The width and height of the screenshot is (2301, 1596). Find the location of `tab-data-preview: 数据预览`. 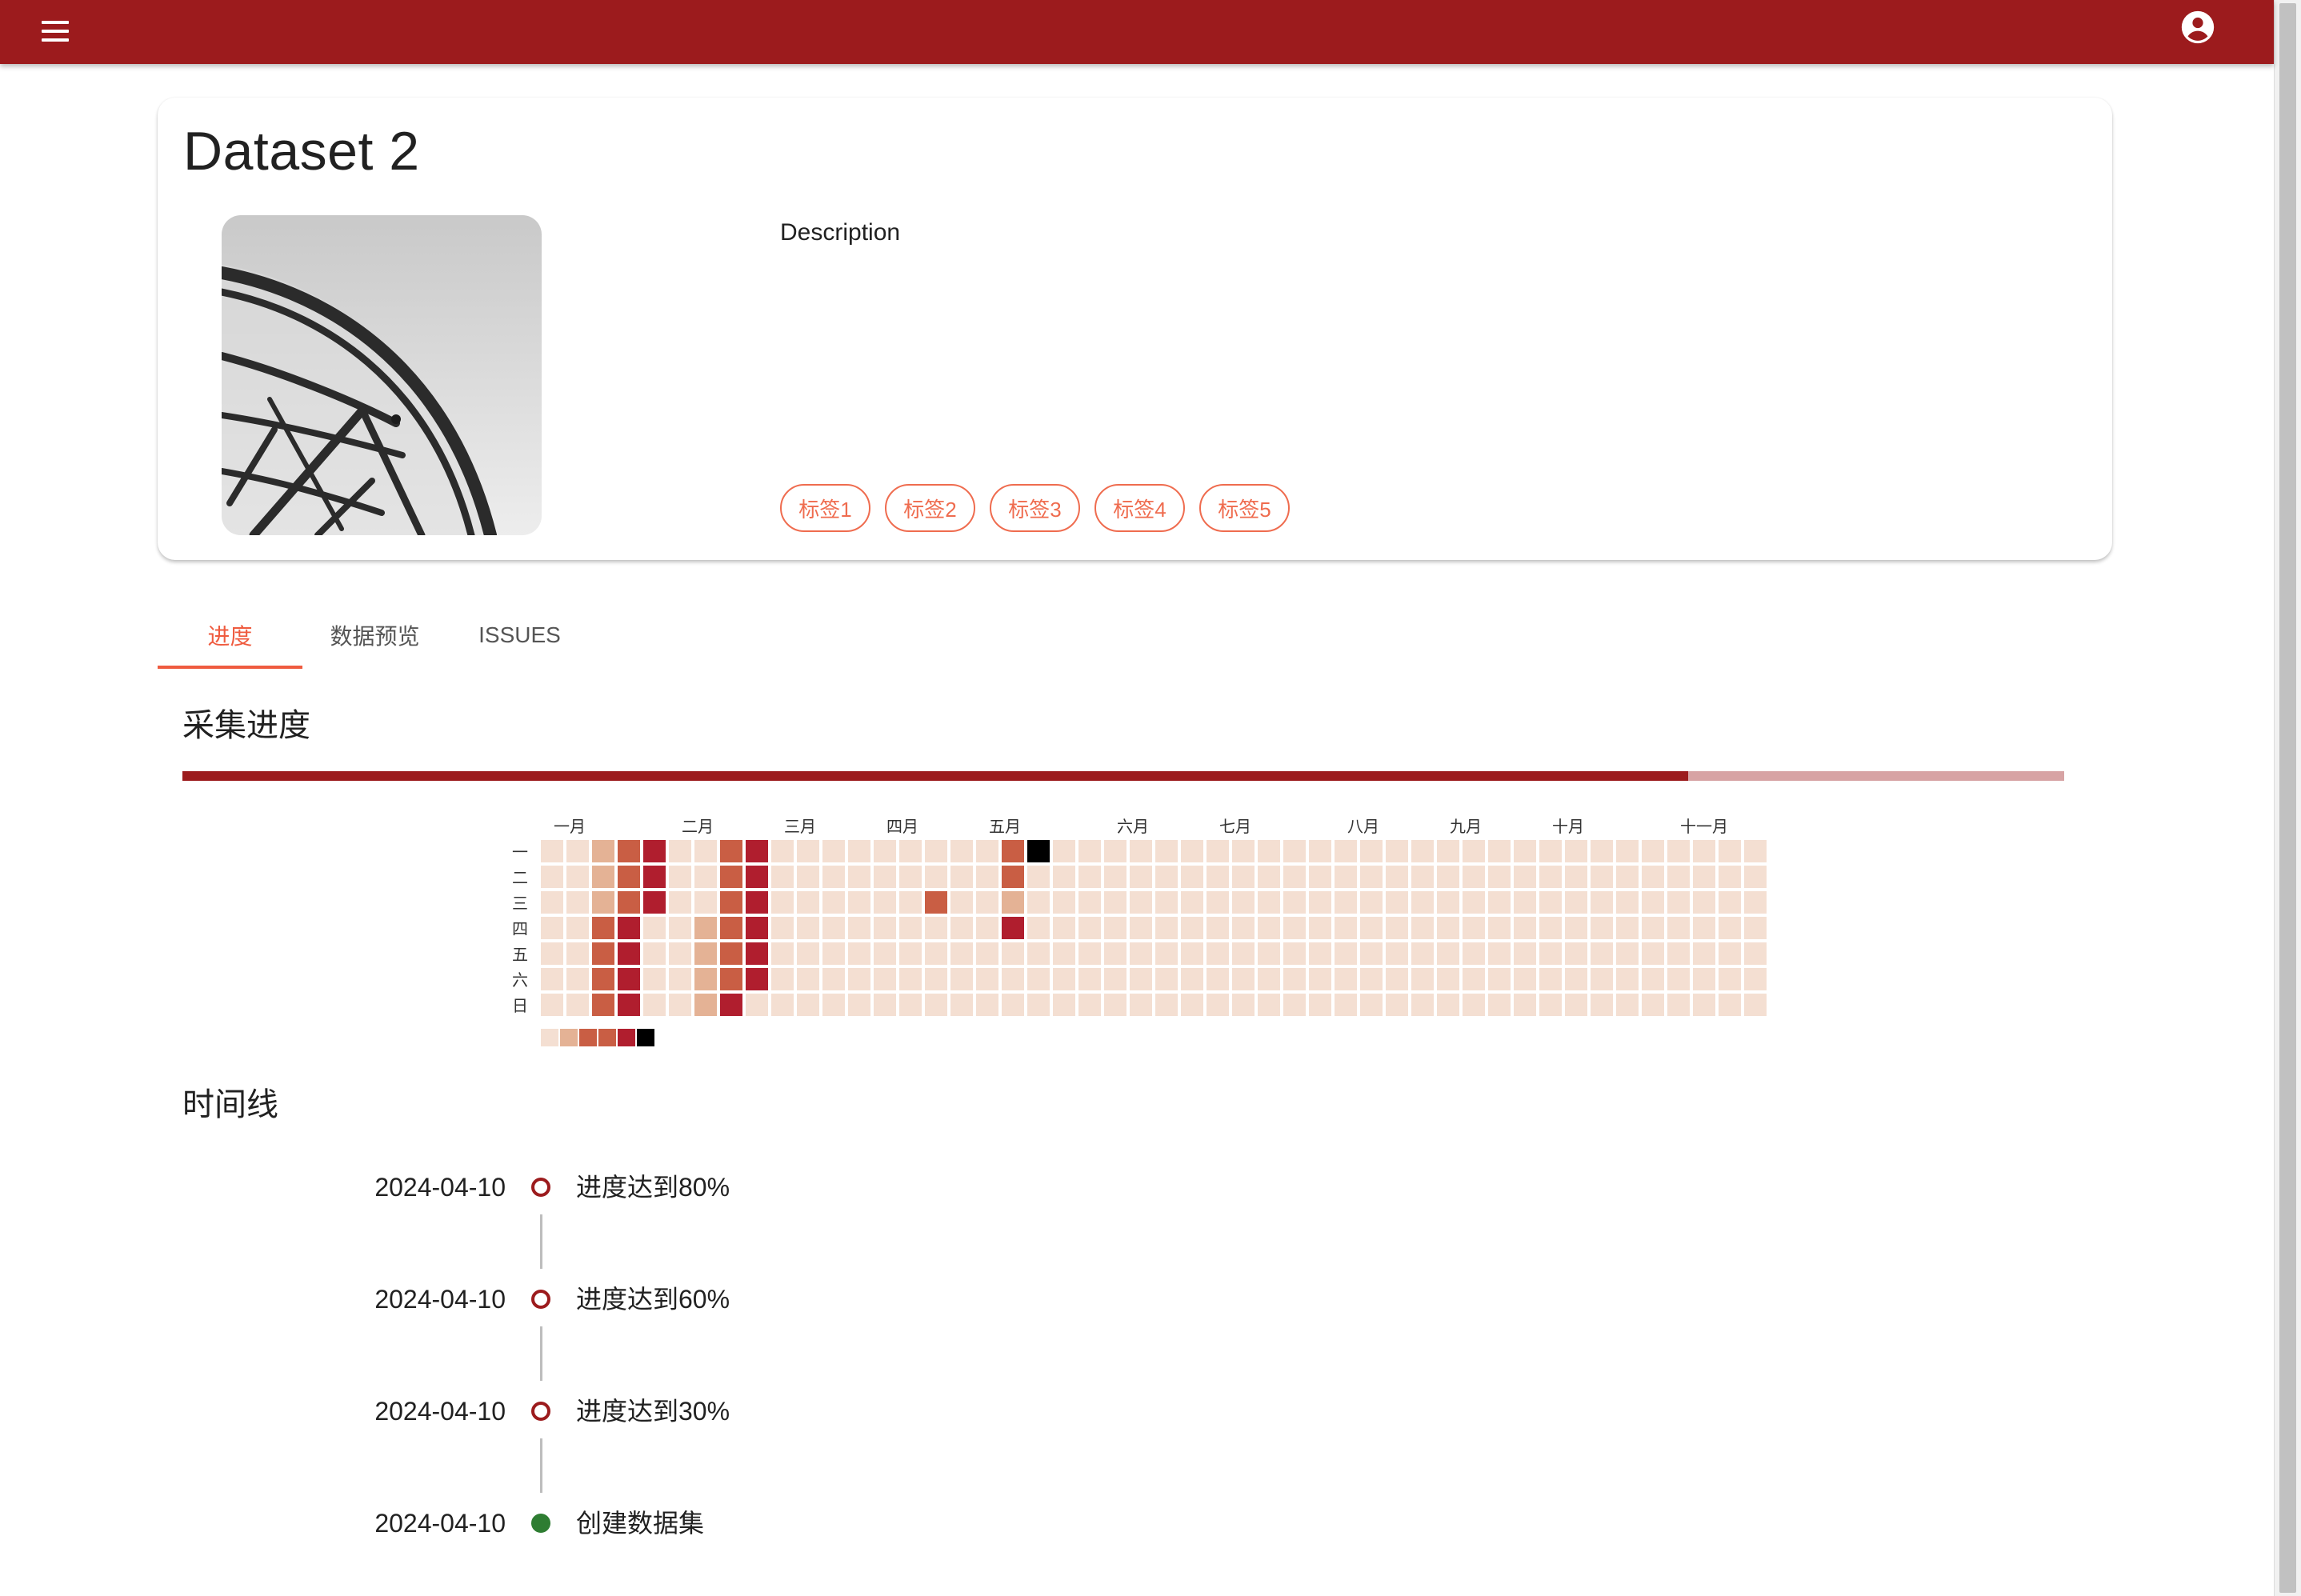

tab-data-preview: 数据预览 is located at coordinates (374, 635).